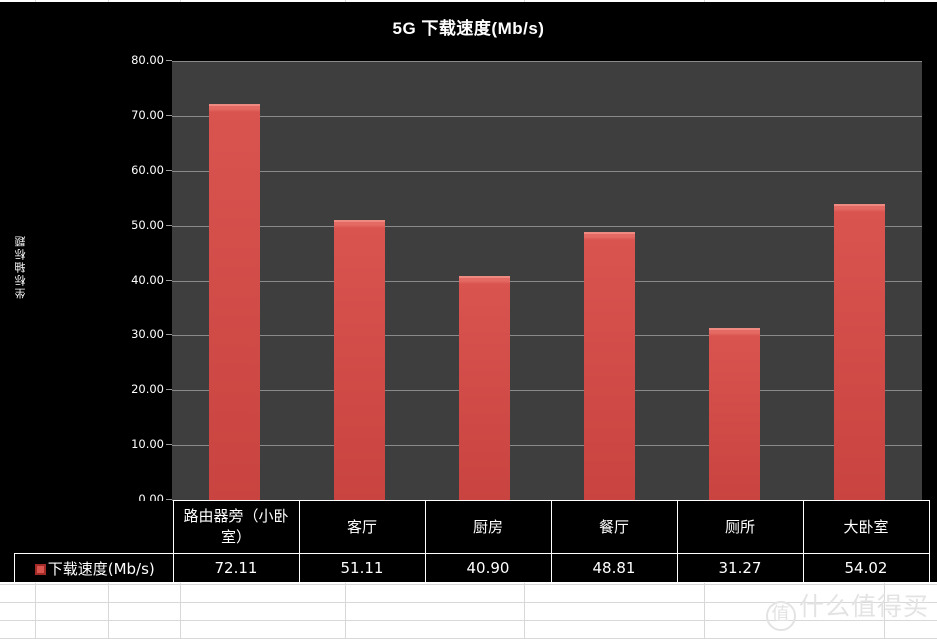 This screenshot has height=639, width=937. Describe the element at coordinates (866, 568) in the screenshot. I see `table-cell-value: 54.02` at that location.